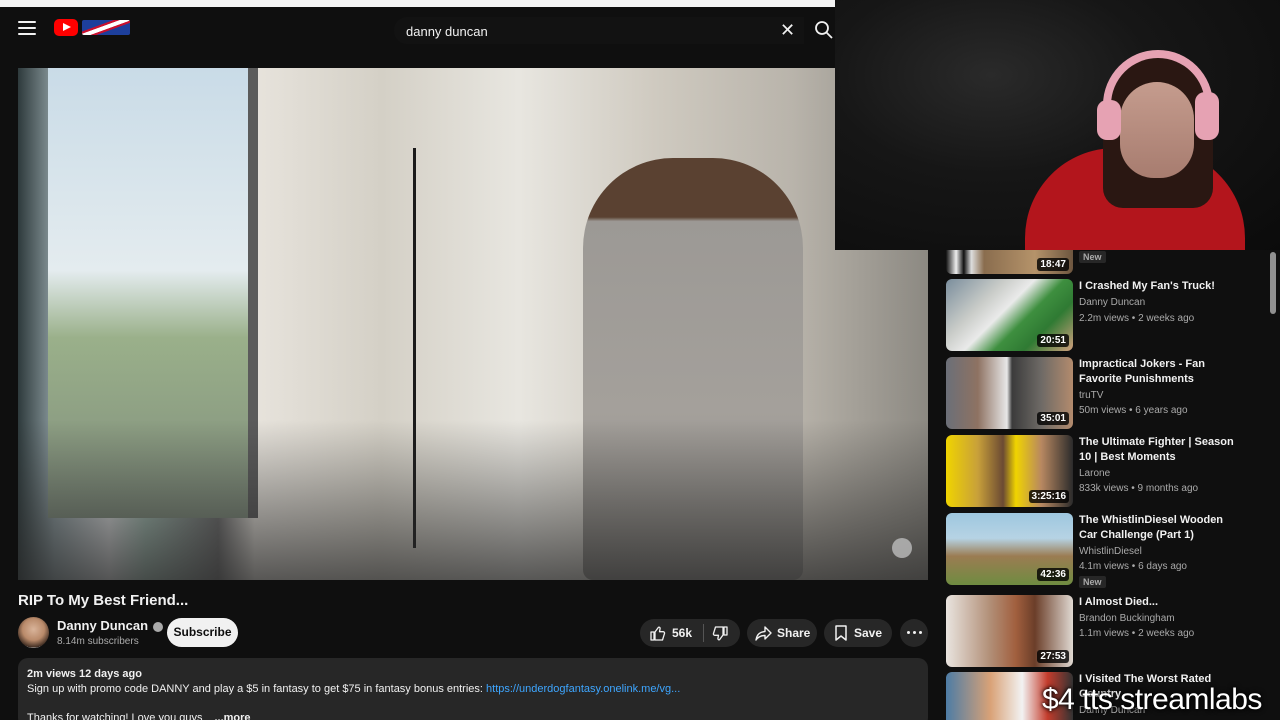  I want to click on like-dislike-group: 56k, so click(690, 633).